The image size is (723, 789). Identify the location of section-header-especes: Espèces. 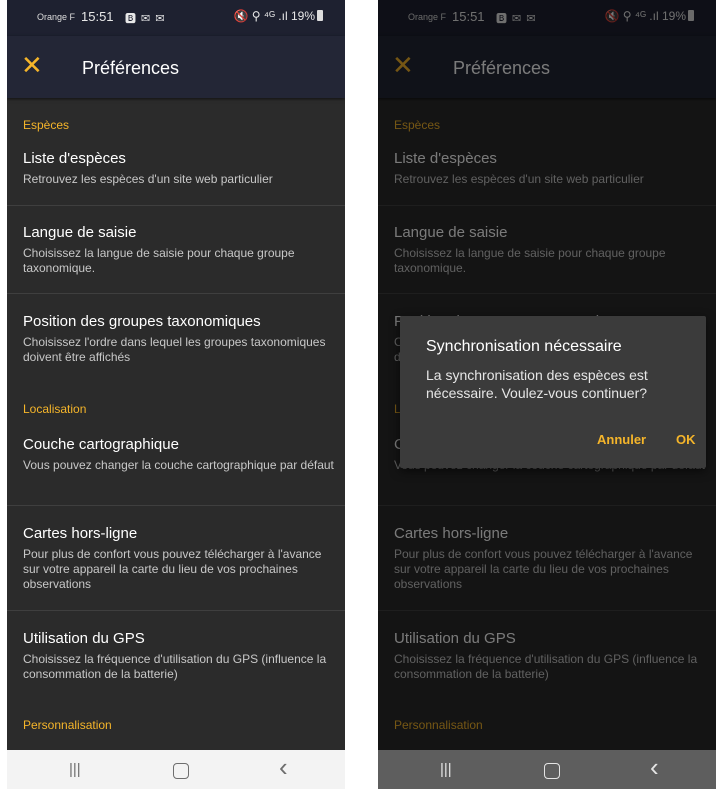
(46, 125).